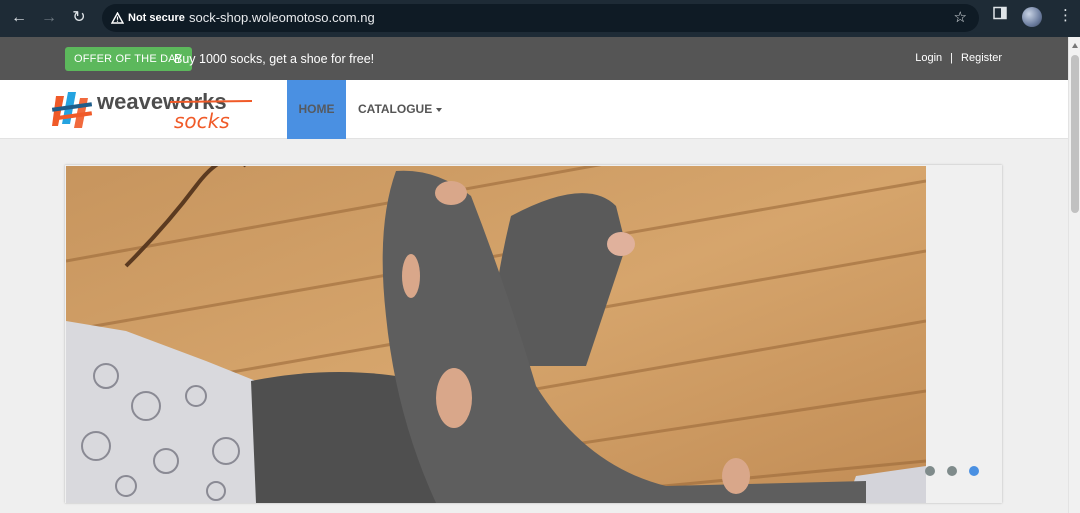 Image resolution: width=1080 pixels, height=513 pixels. I want to click on forward-icon: →, so click(49, 18).